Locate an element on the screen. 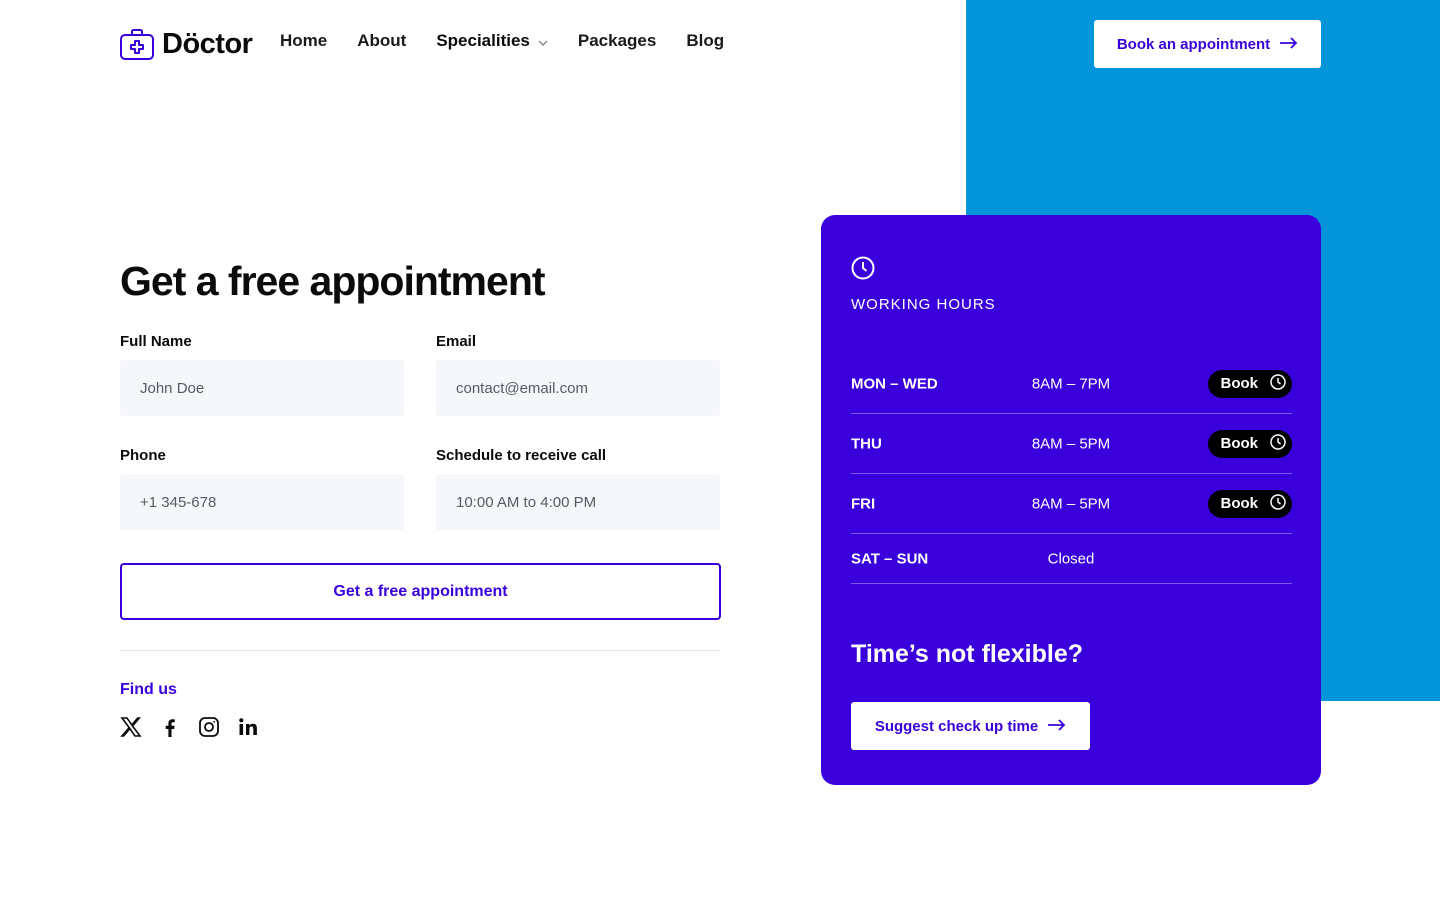 This screenshot has width=1440, height=900. email-input: contact@email.com is located at coordinates (578, 388).